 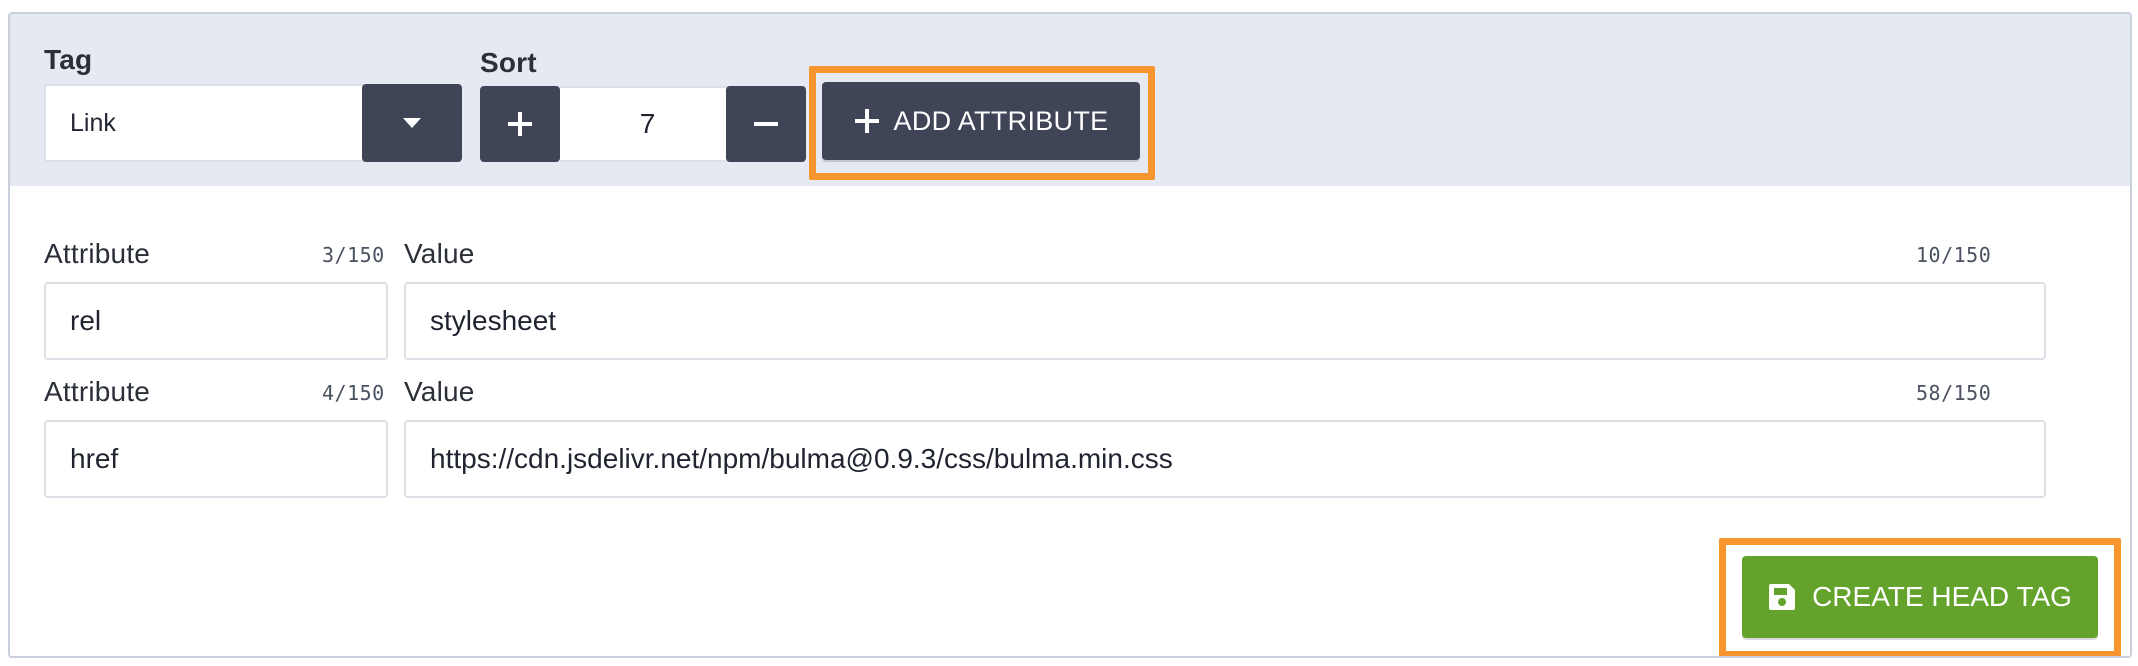 I want to click on value-char-counter: 58/150, so click(x=1954, y=393).